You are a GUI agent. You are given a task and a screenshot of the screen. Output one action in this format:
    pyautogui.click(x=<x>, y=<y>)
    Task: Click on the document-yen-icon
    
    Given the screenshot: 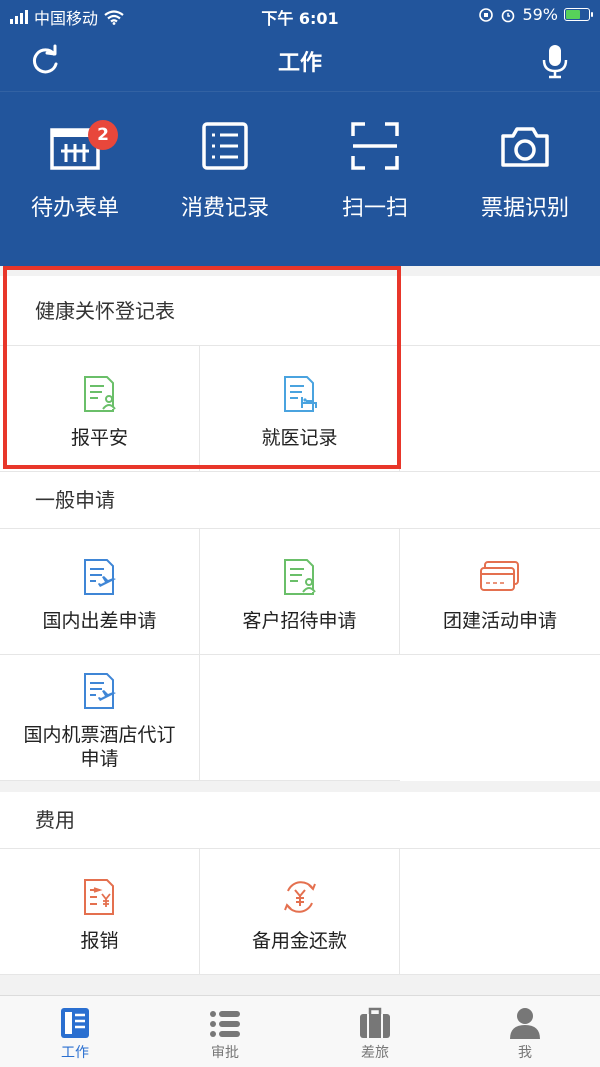 What is the action you would take?
    pyautogui.click(x=98, y=897)
    